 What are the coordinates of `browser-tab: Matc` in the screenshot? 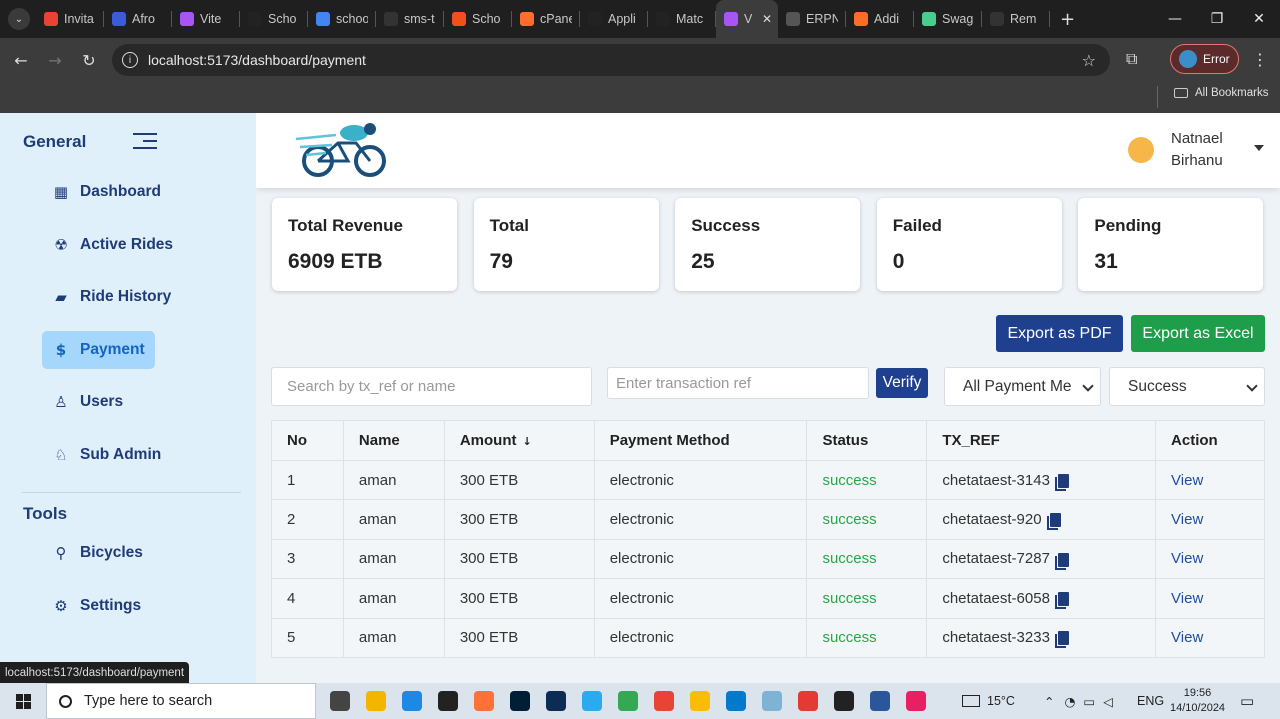 It's located at (682, 19).